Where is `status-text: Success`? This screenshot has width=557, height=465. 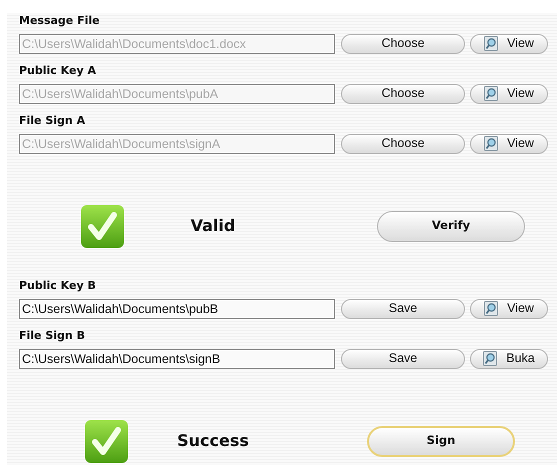 status-text: Success is located at coordinates (213, 441).